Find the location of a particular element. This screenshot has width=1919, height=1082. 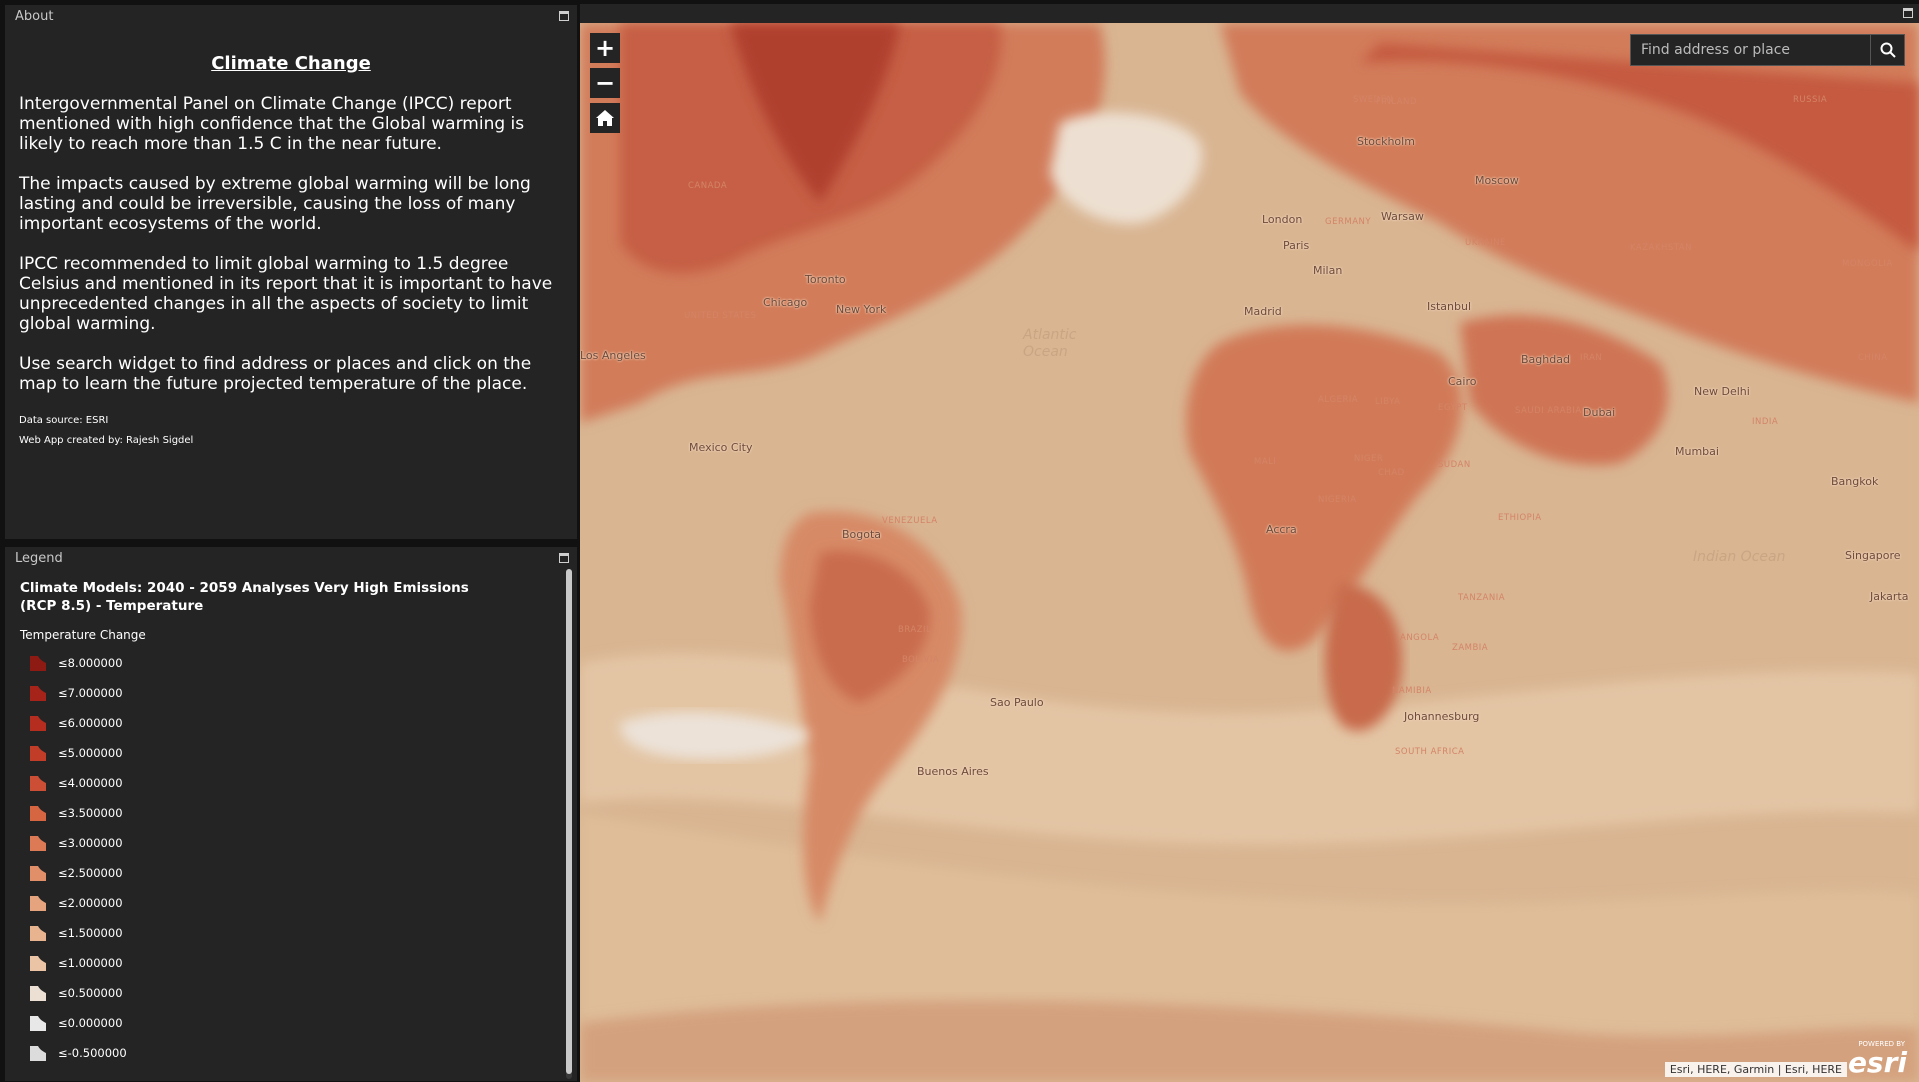

country-label: INDIA is located at coordinates (1765, 422).